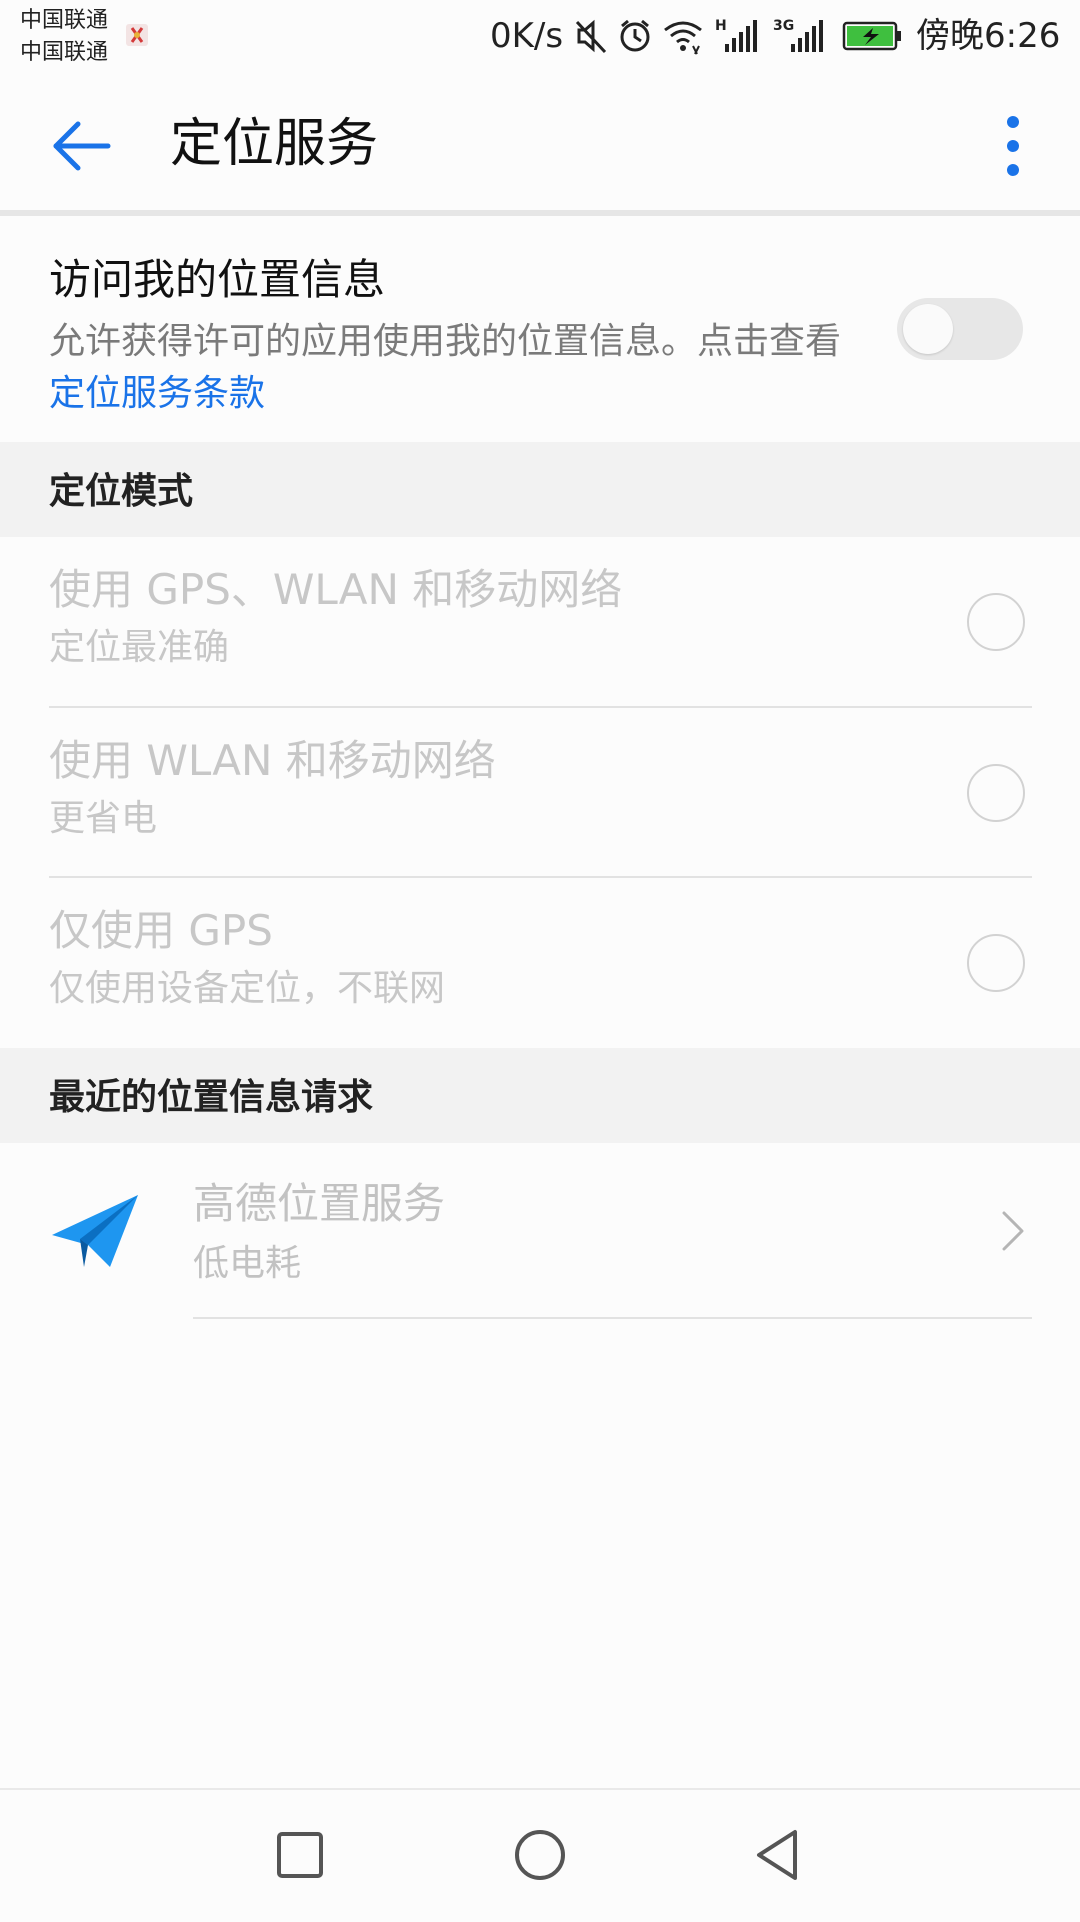  I want to click on more-options-button, so click(1013, 146).